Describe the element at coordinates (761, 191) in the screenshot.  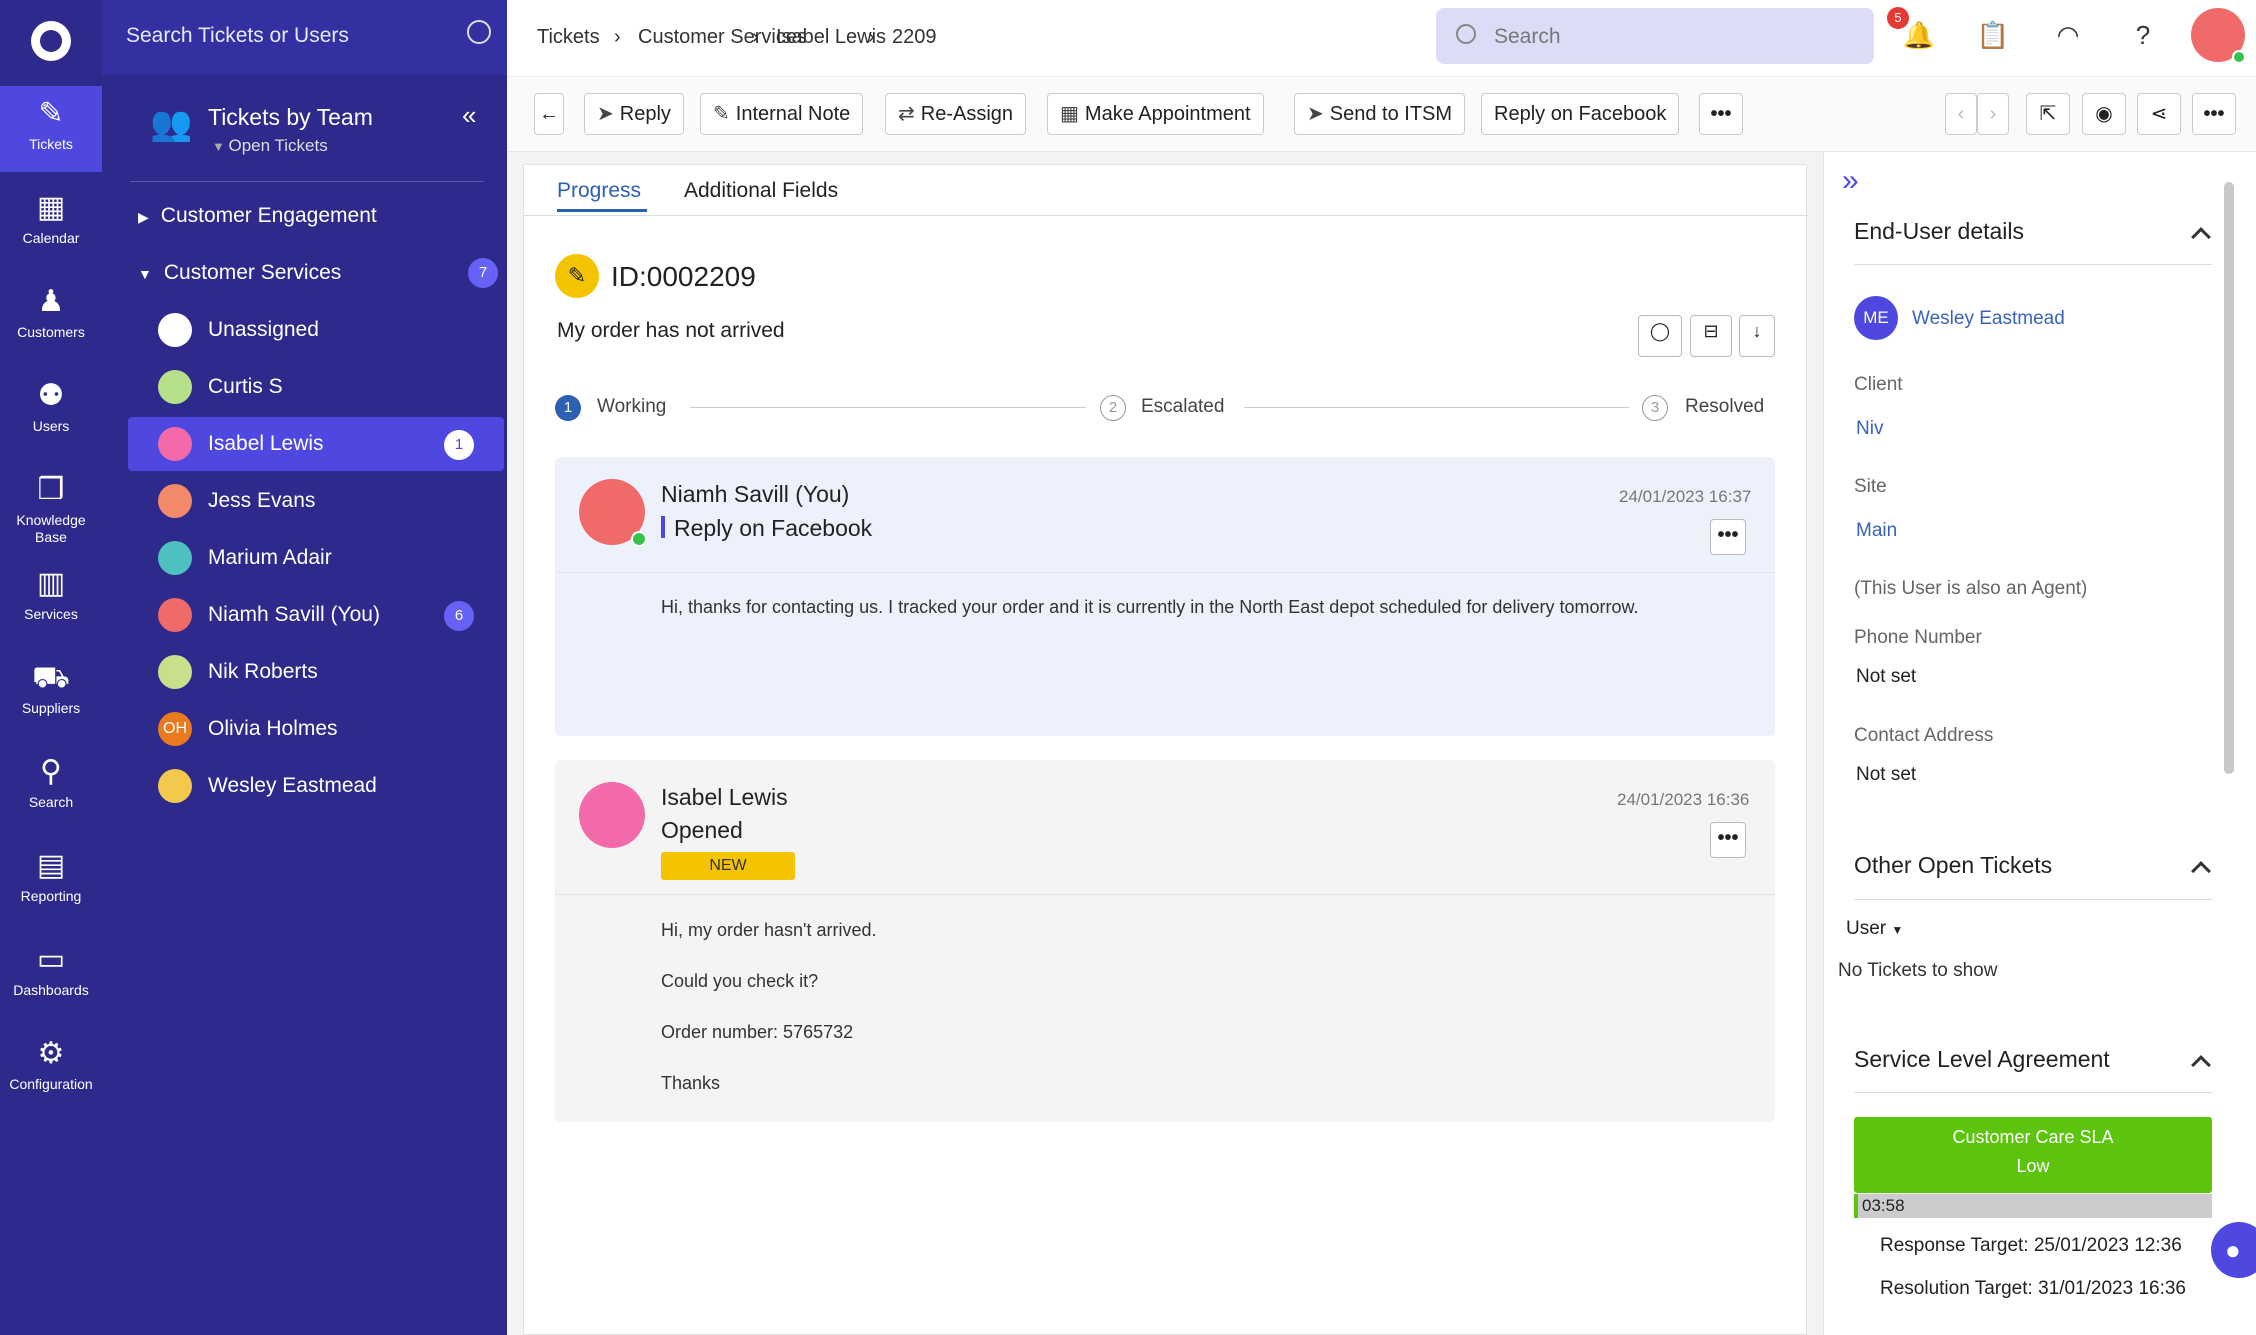
I see `tab-additional-fields: Additional Fields` at that location.